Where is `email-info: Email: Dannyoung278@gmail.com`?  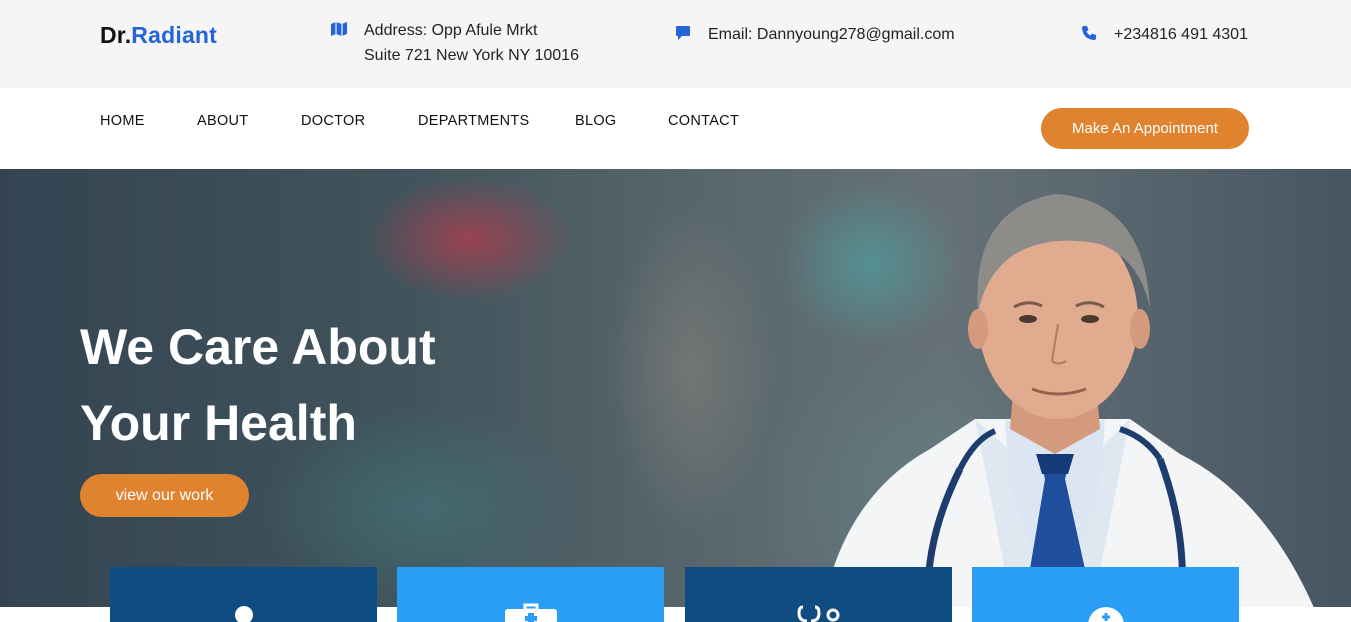
email-info: Email: Dannyoung278@gmail.com is located at coordinates (814, 34).